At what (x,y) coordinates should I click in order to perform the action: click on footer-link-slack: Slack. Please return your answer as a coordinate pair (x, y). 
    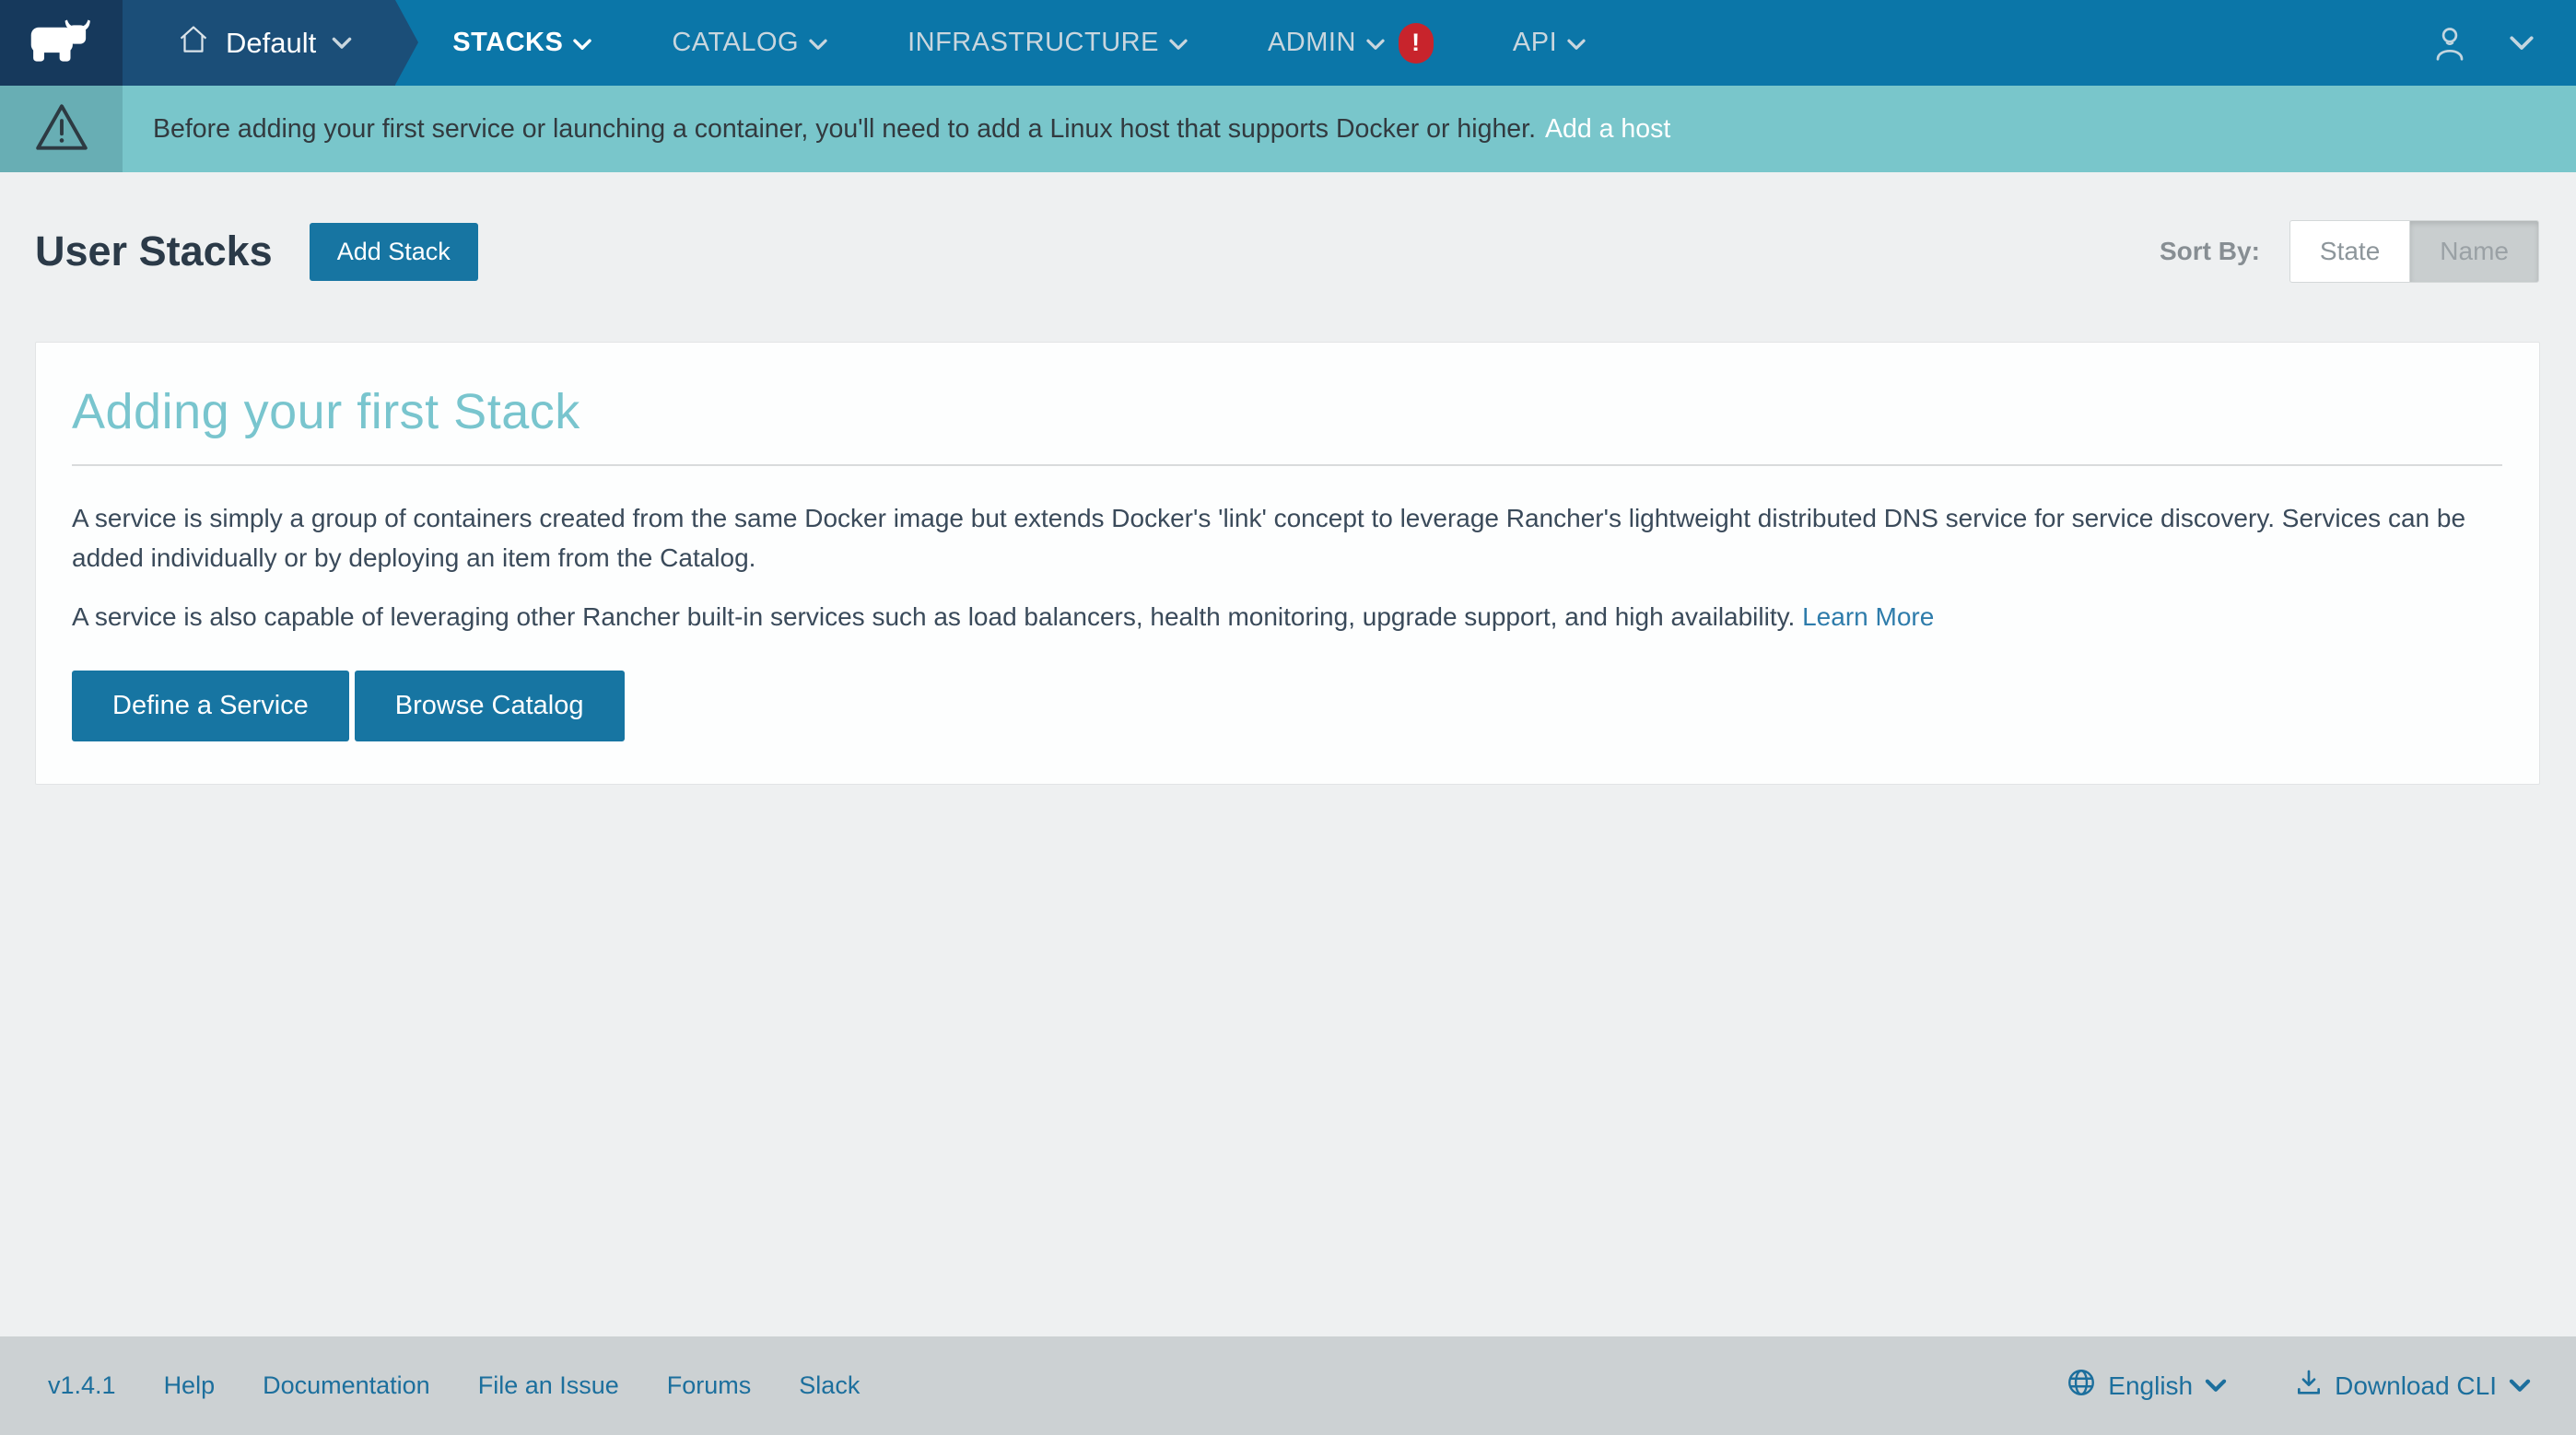
    Looking at the image, I should click on (829, 1385).